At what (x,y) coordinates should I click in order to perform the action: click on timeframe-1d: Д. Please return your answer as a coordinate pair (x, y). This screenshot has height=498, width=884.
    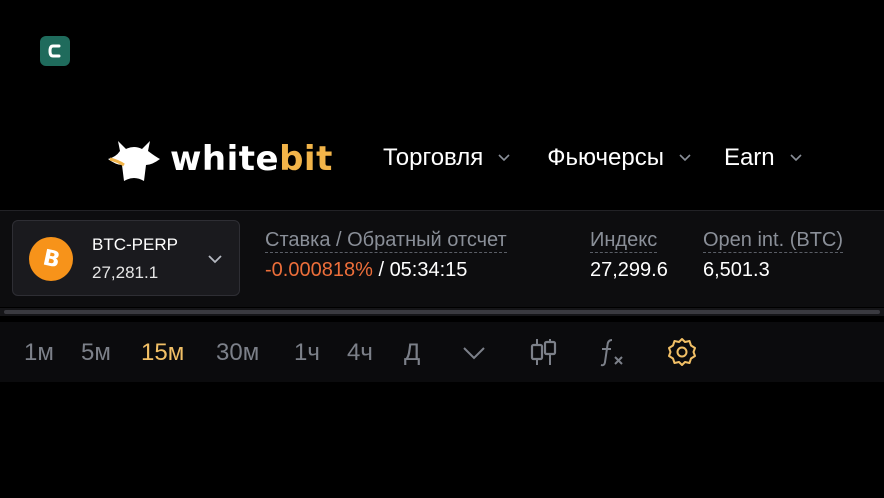
    Looking at the image, I should click on (412, 353).